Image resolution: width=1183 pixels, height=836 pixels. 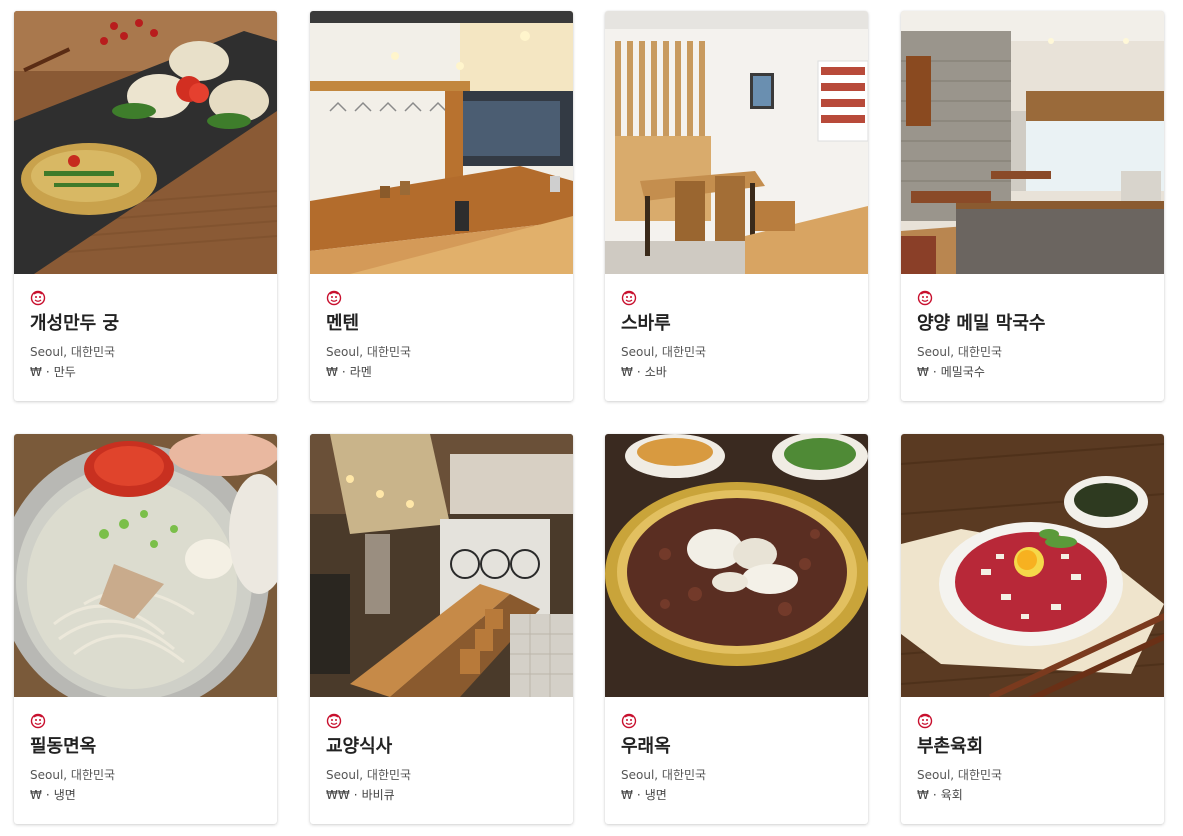 I want to click on restaurant-meta: ₩ · 라멘, so click(x=443, y=372).